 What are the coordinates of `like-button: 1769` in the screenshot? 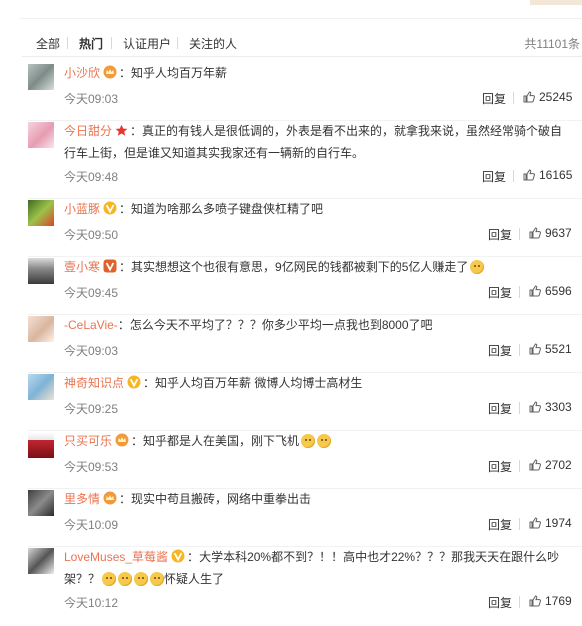 It's located at (550, 601).